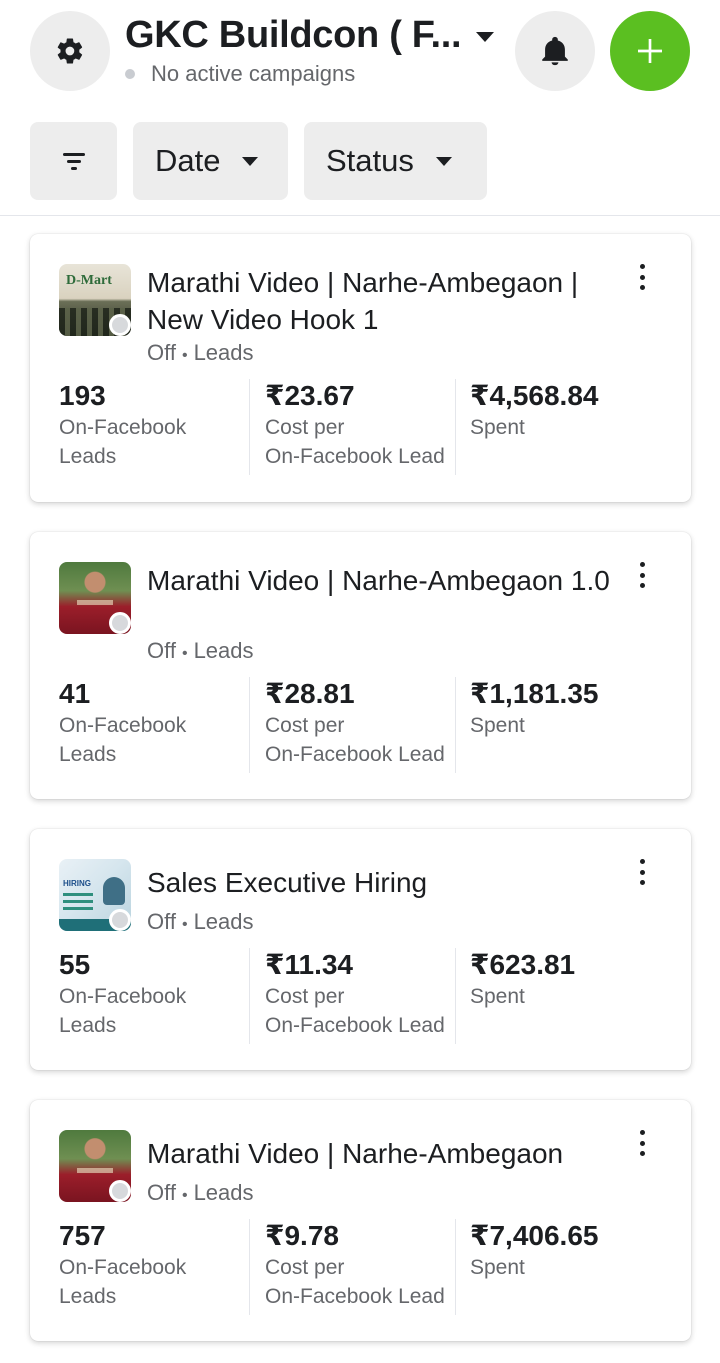  Describe the element at coordinates (370, 160) in the screenshot. I see `status-filter-label: Status` at that location.